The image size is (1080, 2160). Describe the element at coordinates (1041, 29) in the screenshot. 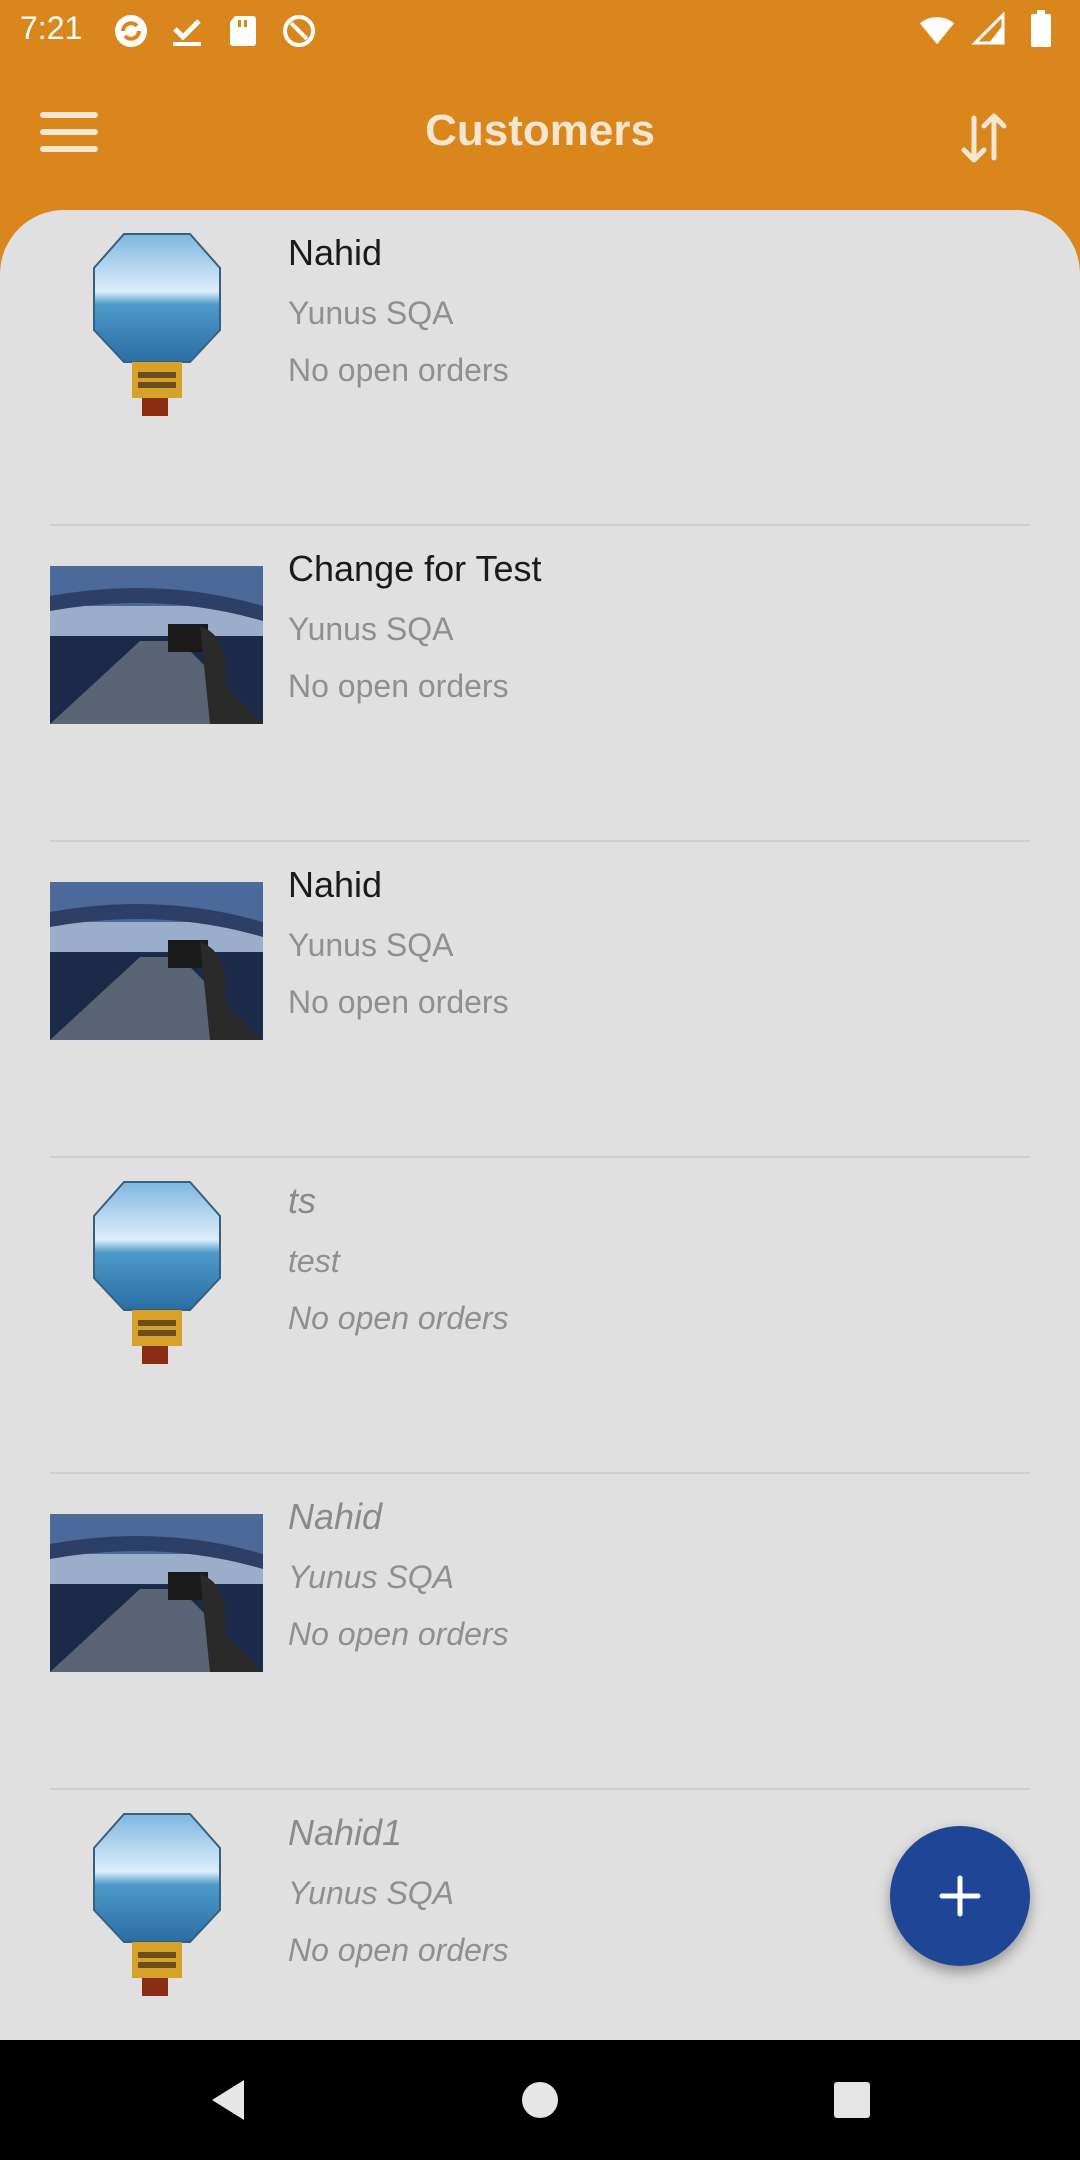

I see `battery-icon` at that location.